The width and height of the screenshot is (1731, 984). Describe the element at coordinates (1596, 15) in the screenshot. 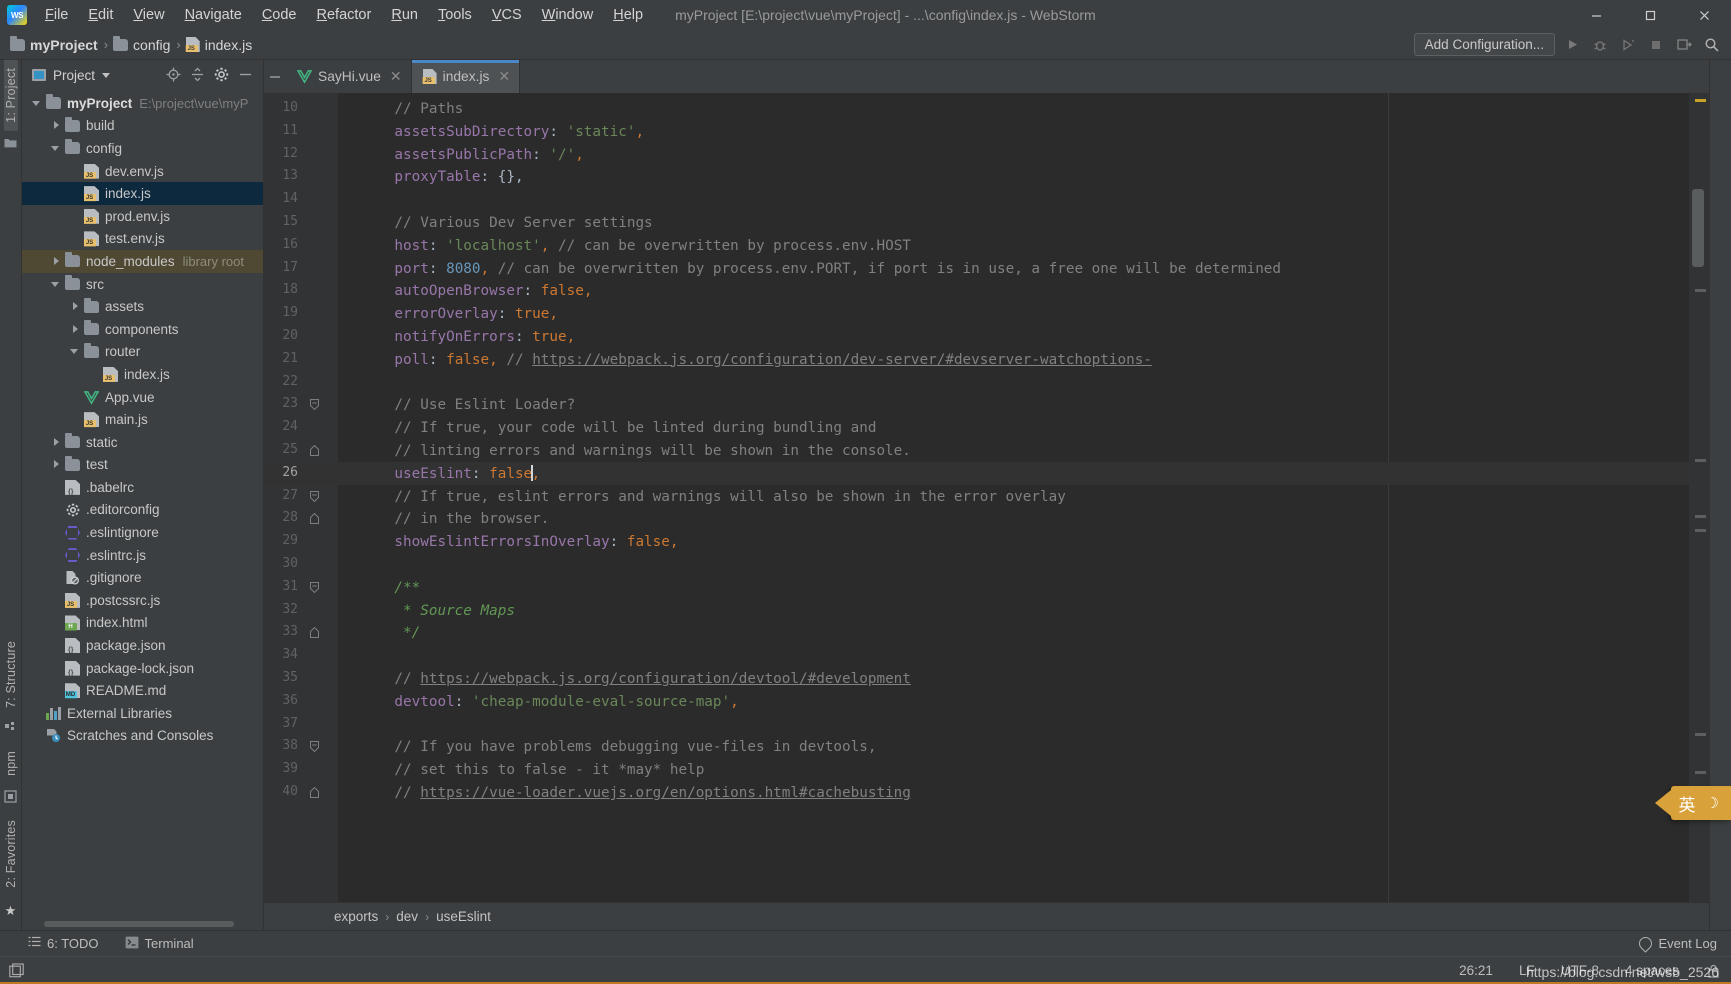

I see `minimize-button` at that location.